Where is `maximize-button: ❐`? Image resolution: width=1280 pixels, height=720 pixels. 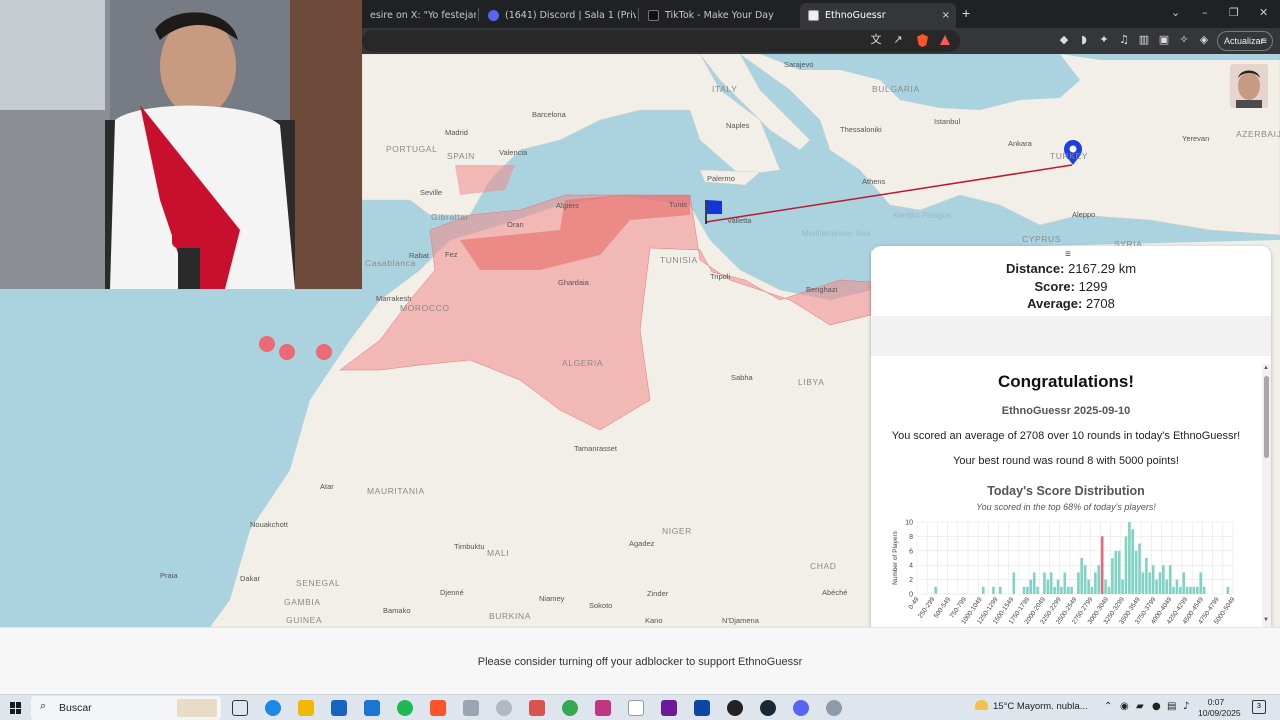 maximize-button: ❐ is located at coordinates (1234, 12).